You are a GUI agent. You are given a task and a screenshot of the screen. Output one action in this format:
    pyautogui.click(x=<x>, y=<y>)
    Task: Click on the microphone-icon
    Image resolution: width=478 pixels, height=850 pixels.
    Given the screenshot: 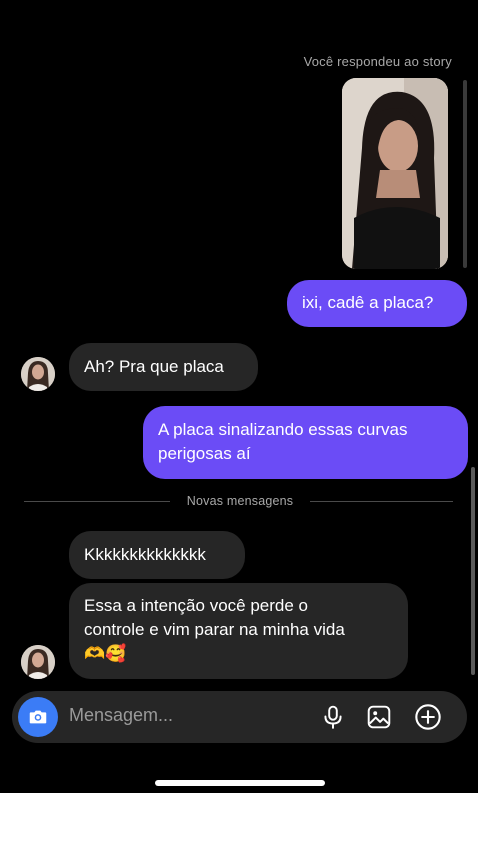 What is the action you would take?
    pyautogui.click(x=333, y=717)
    